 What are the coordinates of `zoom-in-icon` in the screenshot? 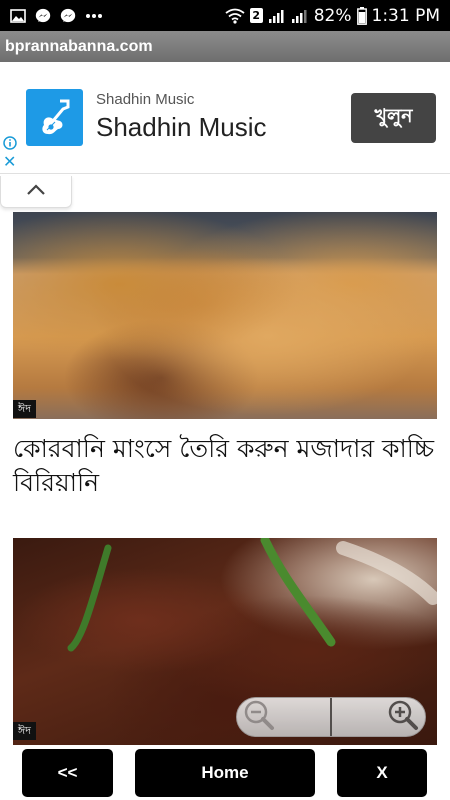 It's located at (403, 717).